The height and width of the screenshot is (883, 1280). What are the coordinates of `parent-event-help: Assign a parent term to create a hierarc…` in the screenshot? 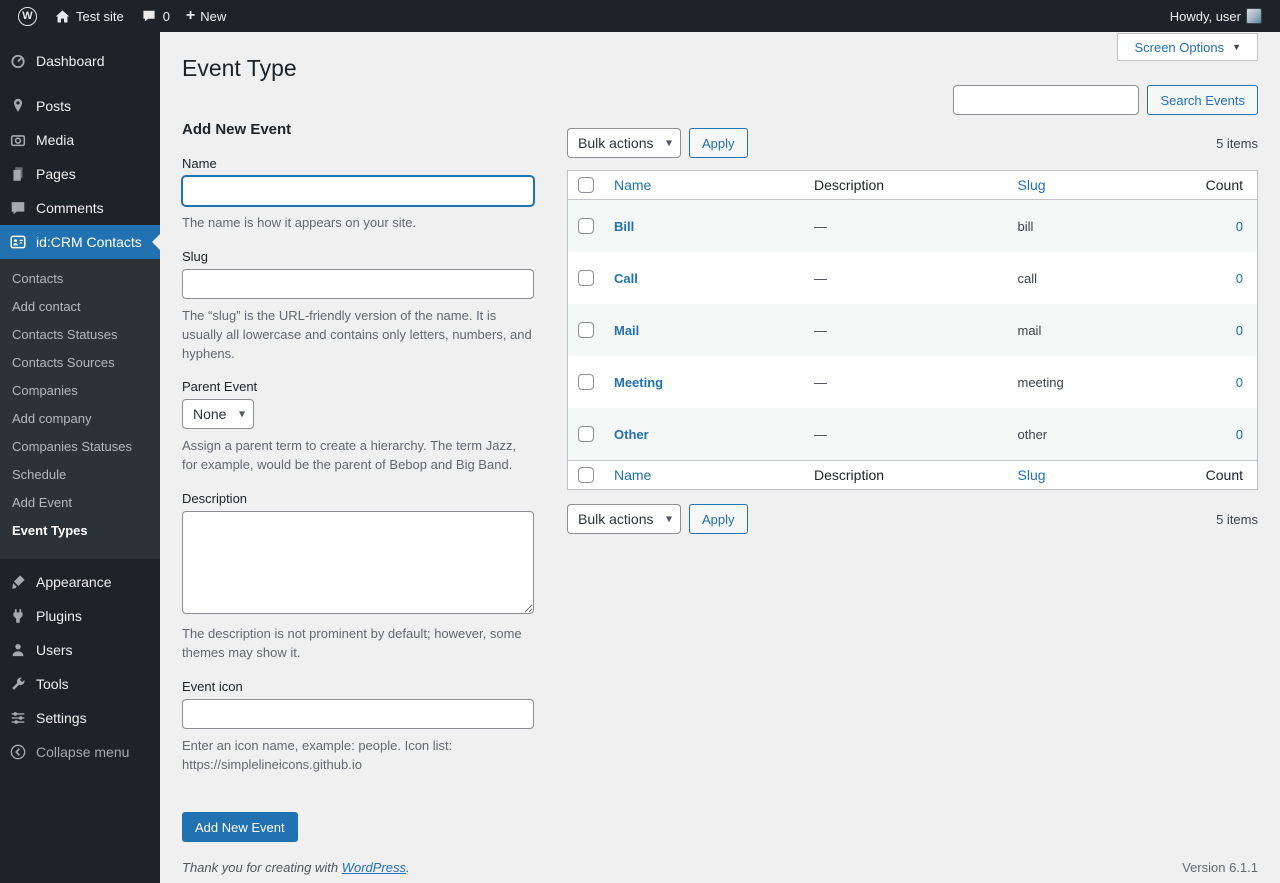 It's located at (349, 455).